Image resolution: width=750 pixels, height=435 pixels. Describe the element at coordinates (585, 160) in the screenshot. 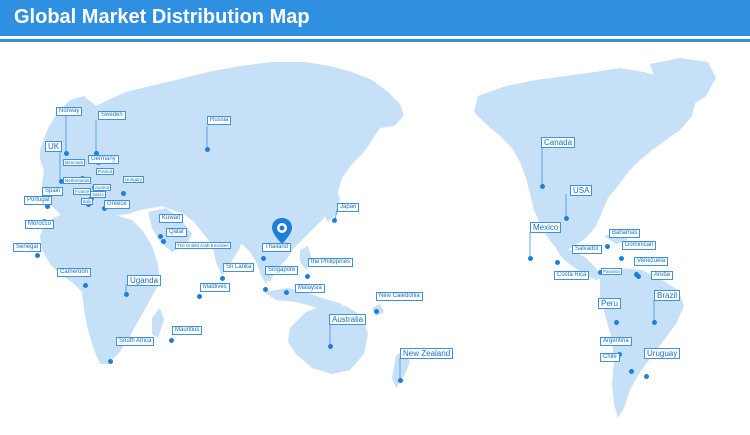

I see `landmass-north-america` at that location.